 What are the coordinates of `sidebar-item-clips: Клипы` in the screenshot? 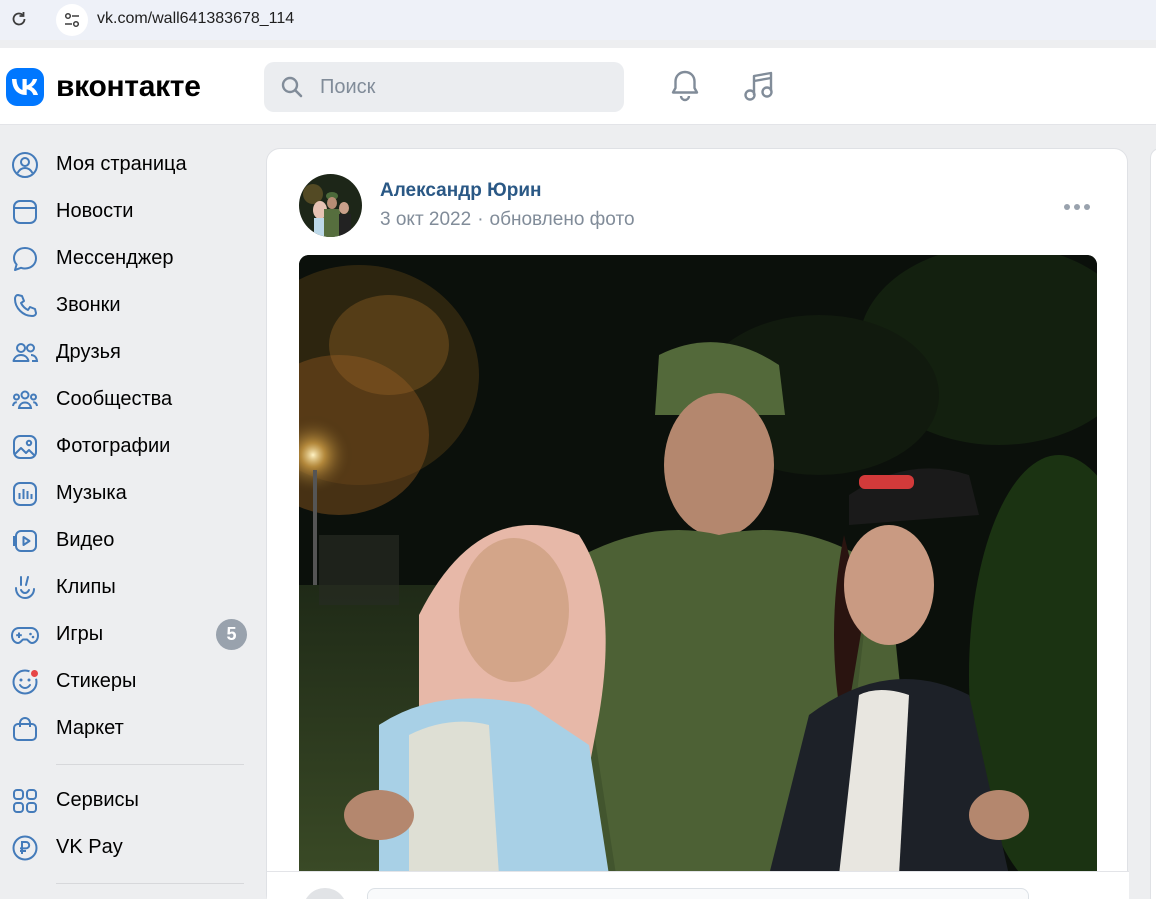 It's located at (130, 587).